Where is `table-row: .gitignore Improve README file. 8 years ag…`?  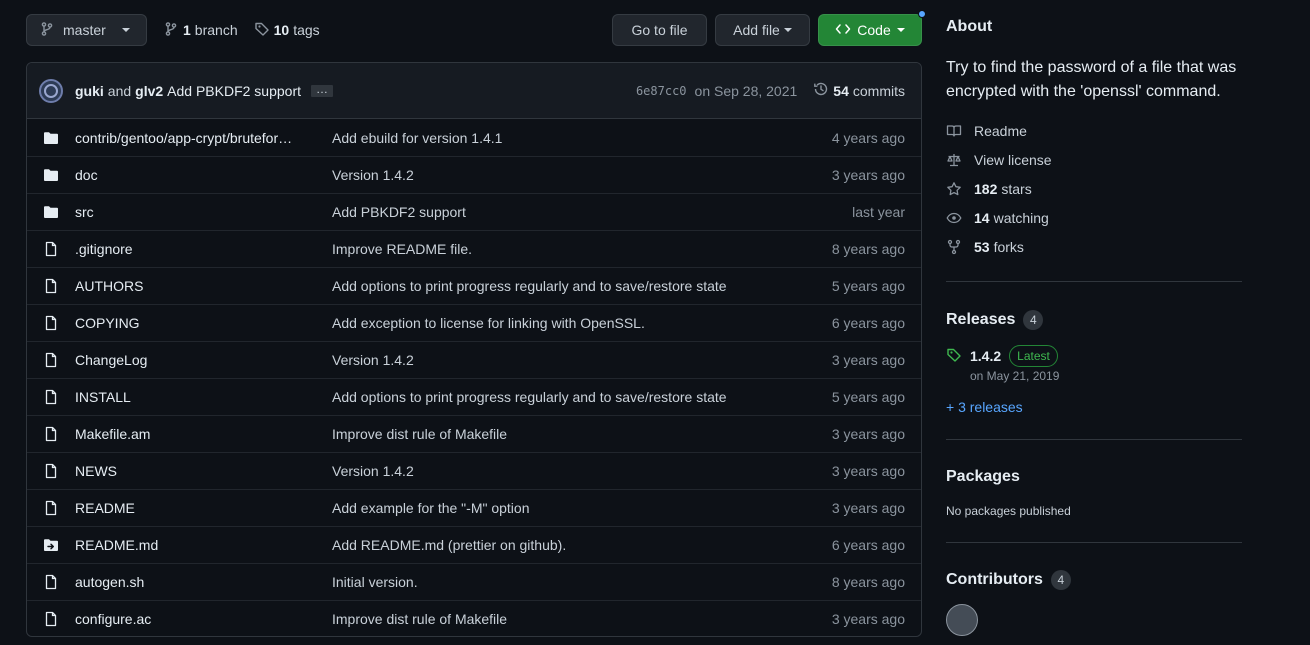 table-row: .gitignore Improve README file. 8 years ag… is located at coordinates (474, 248).